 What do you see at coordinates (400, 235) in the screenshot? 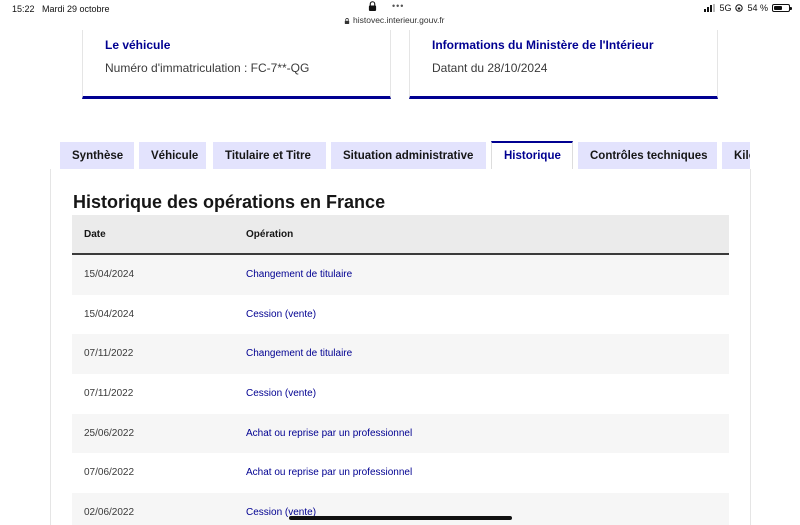
I see `table-header: Date Opération` at bounding box center [400, 235].